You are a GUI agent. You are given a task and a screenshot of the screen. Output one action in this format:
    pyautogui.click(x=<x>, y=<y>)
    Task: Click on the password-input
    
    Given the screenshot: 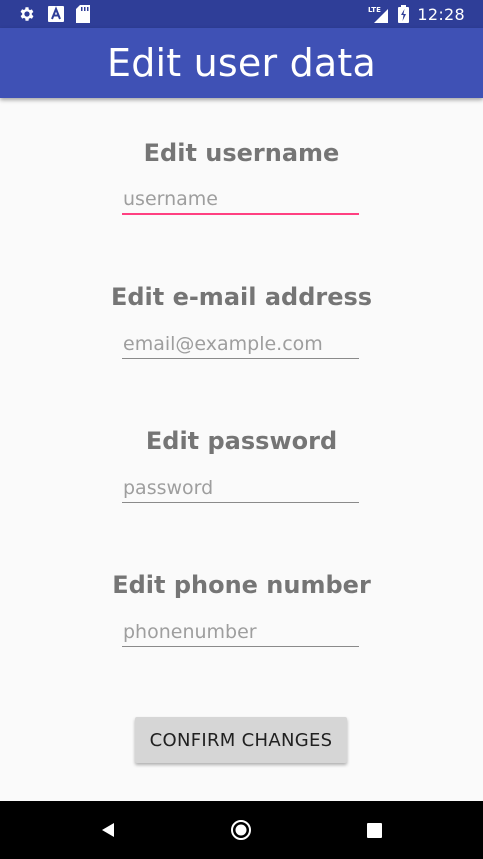 What is the action you would take?
    pyautogui.click(x=240, y=488)
    